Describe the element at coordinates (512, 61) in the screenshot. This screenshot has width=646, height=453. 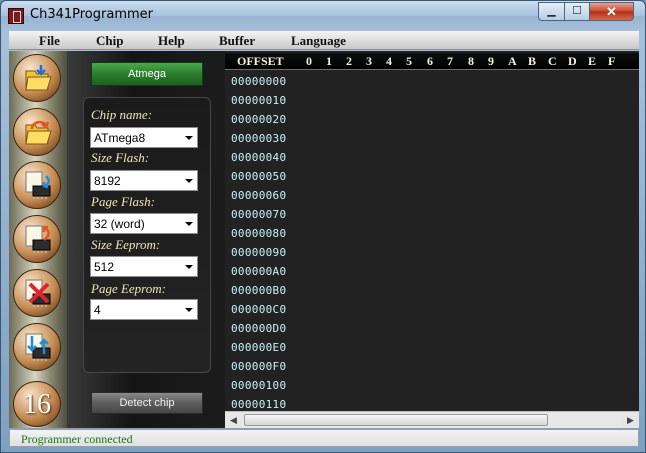
I see `column-header: A` at that location.